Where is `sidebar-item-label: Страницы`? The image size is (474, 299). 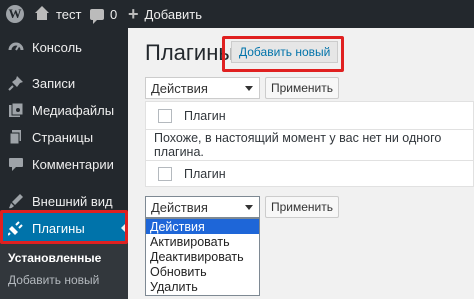 sidebar-item-label: Страницы is located at coordinates (63, 137).